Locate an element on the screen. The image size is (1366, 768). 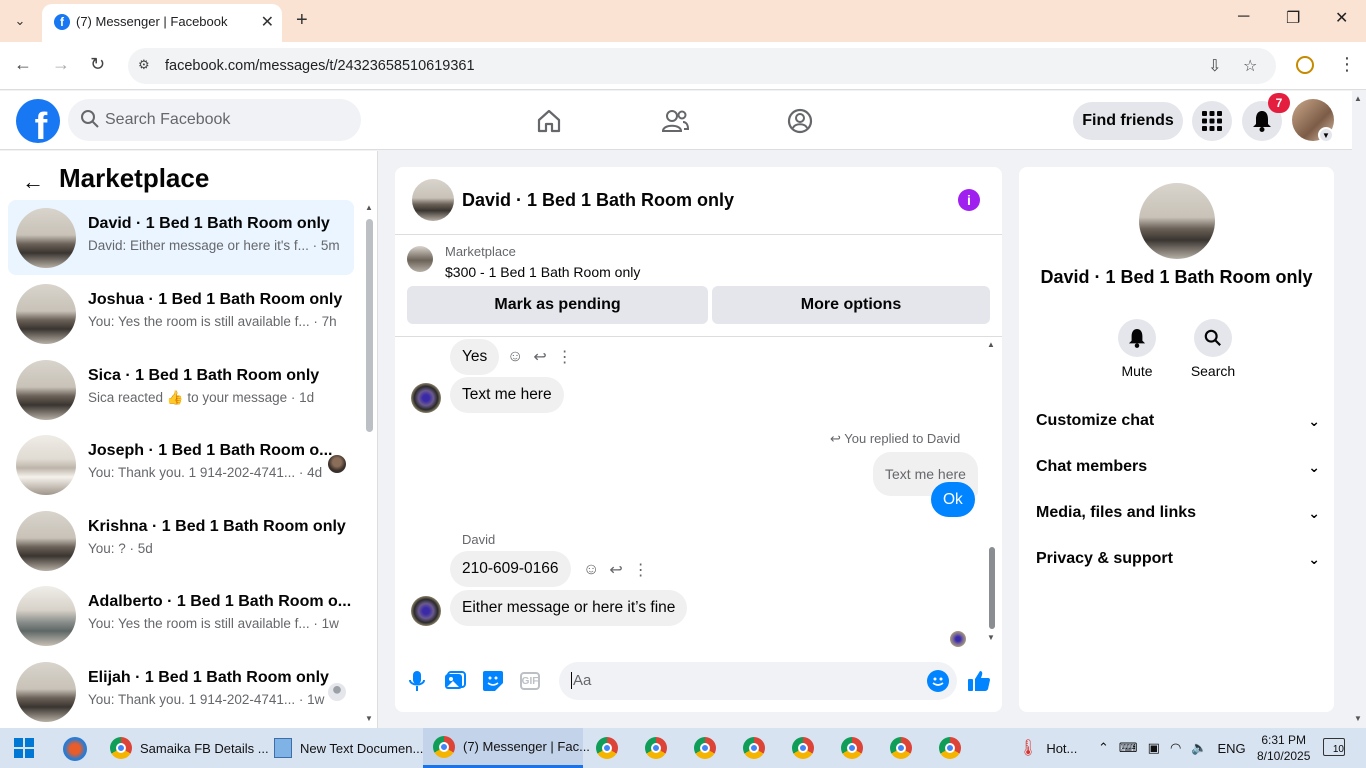
language-switch-icon: ⌨ is located at coordinates (1128, 748).